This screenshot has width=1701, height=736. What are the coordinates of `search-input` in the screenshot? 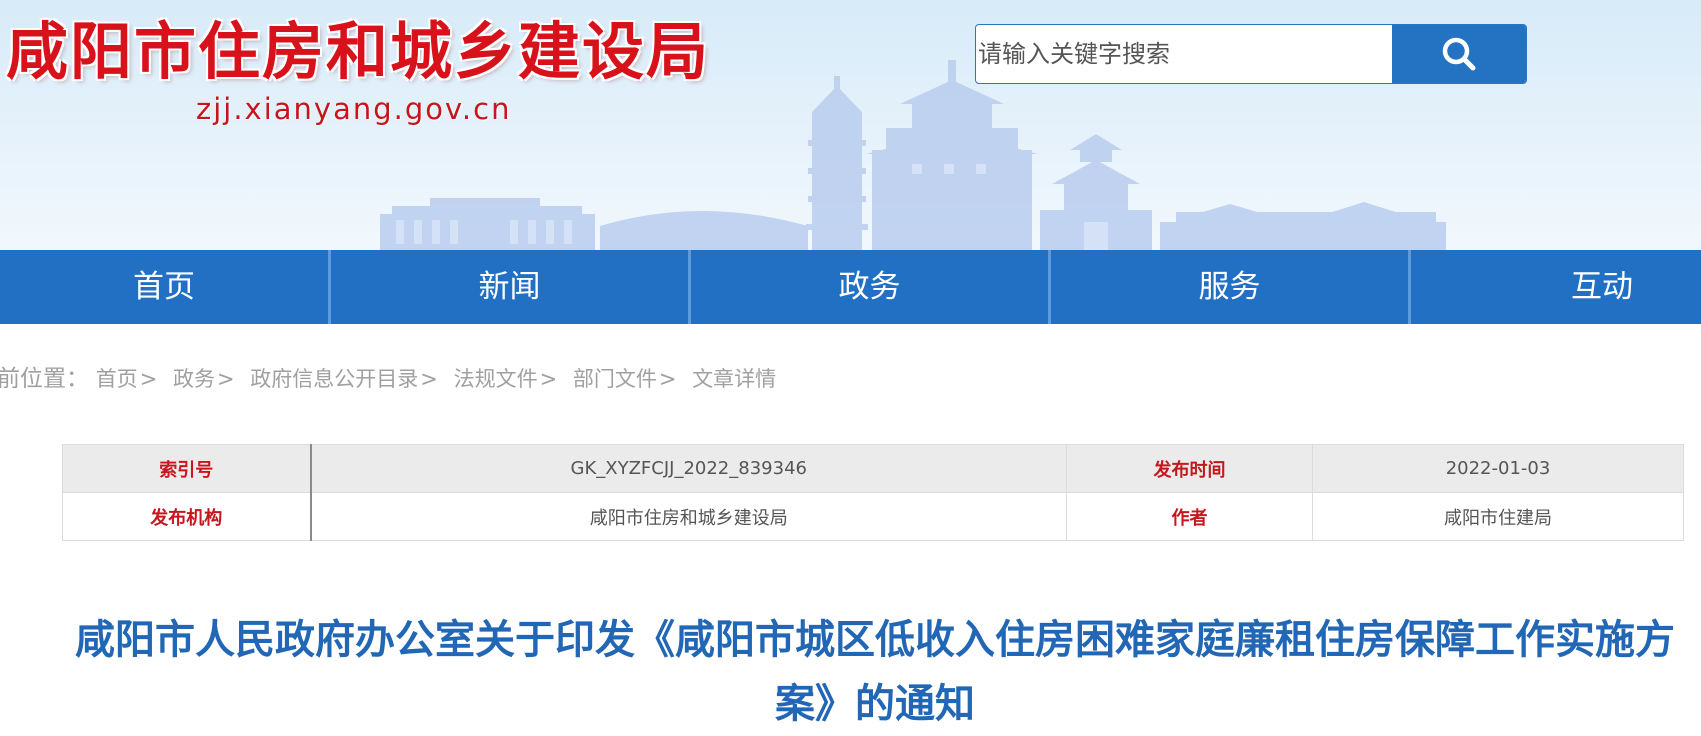 It's located at (1185, 54).